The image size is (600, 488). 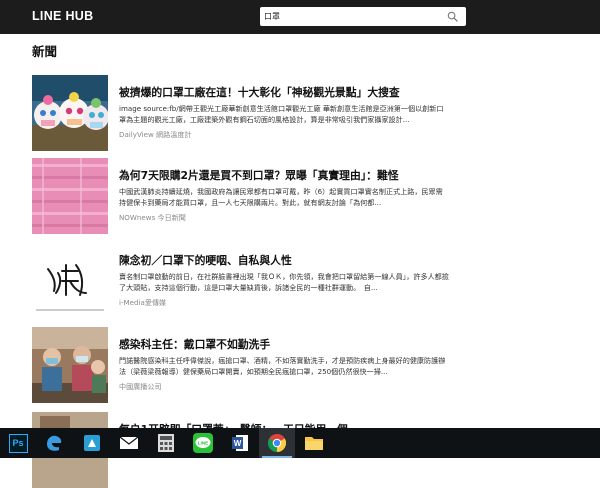 What do you see at coordinates (92, 443) in the screenshot?
I see `app-icon` at bounding box center [92, 443].